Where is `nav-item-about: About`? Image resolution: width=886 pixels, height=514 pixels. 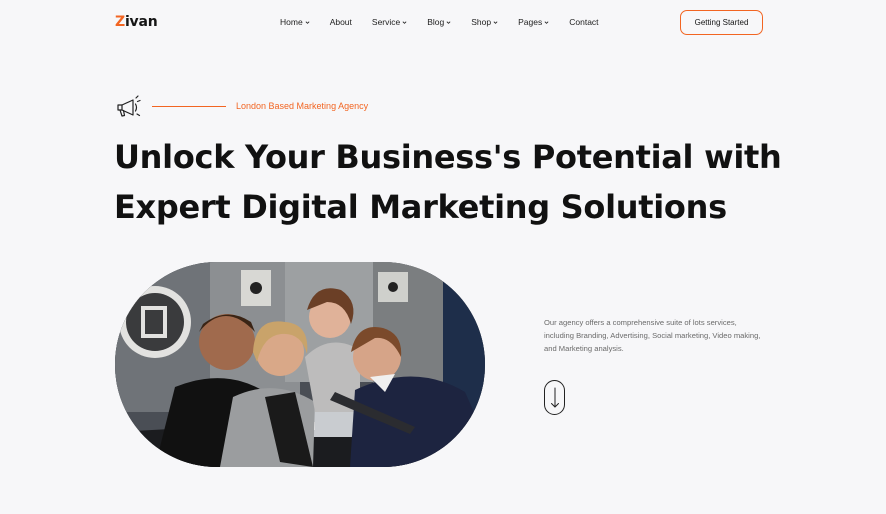
nav-item-about: About is located at coordinates (341, 22).